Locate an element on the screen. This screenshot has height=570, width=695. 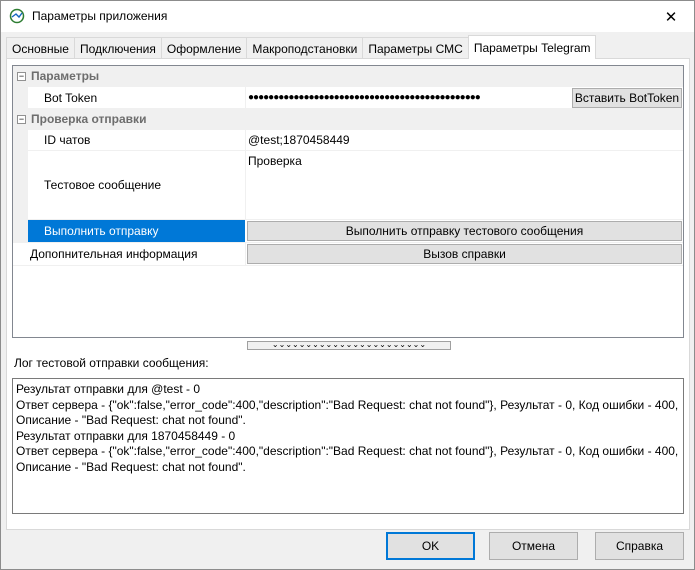
send-label: Выполнить отправку is located at coordinates (136, 231).